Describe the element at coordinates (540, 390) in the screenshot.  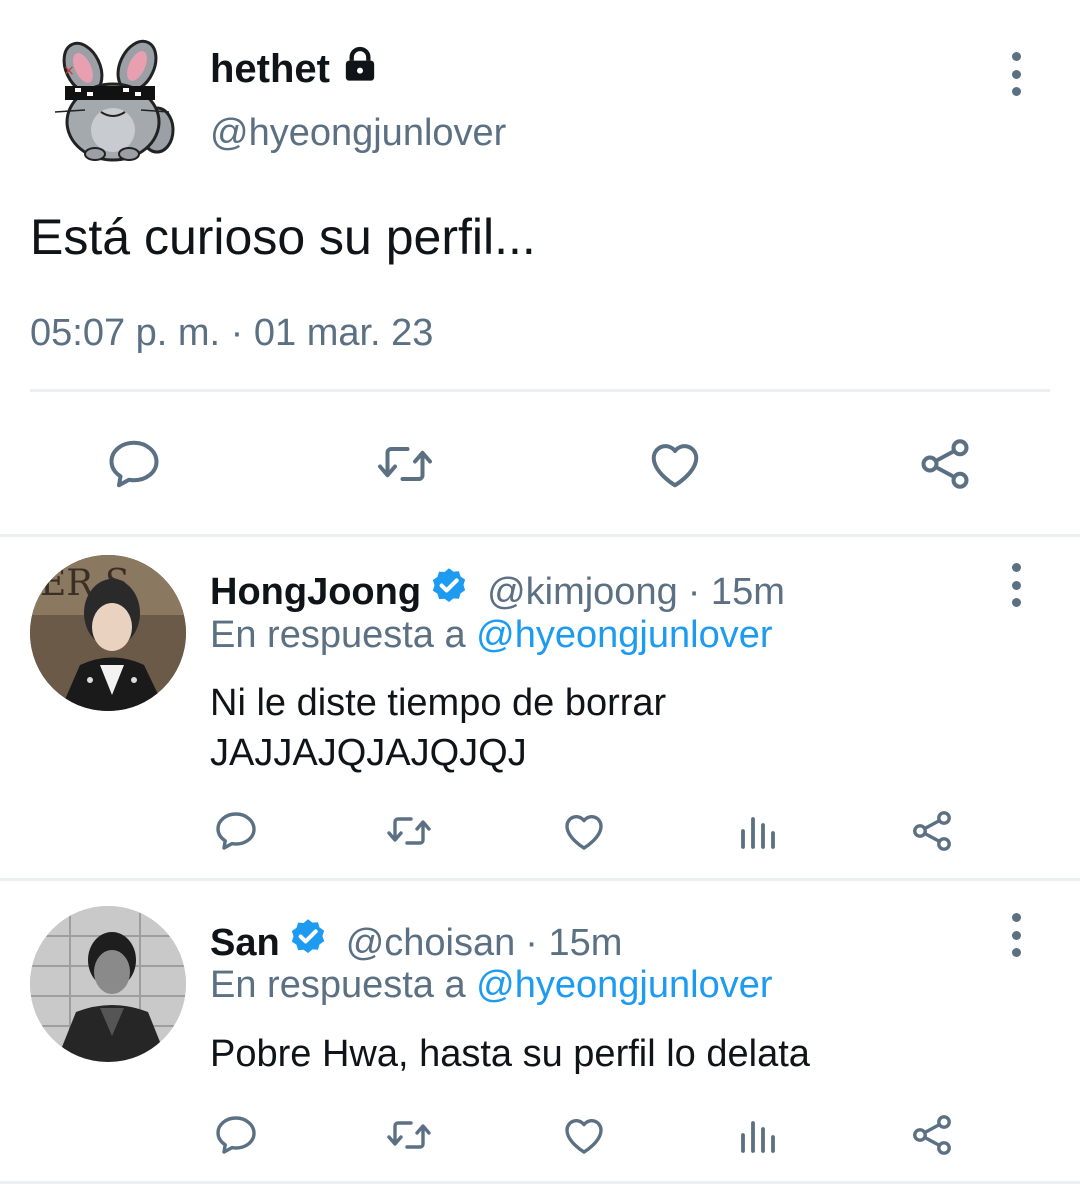
I see `divider` at that location.